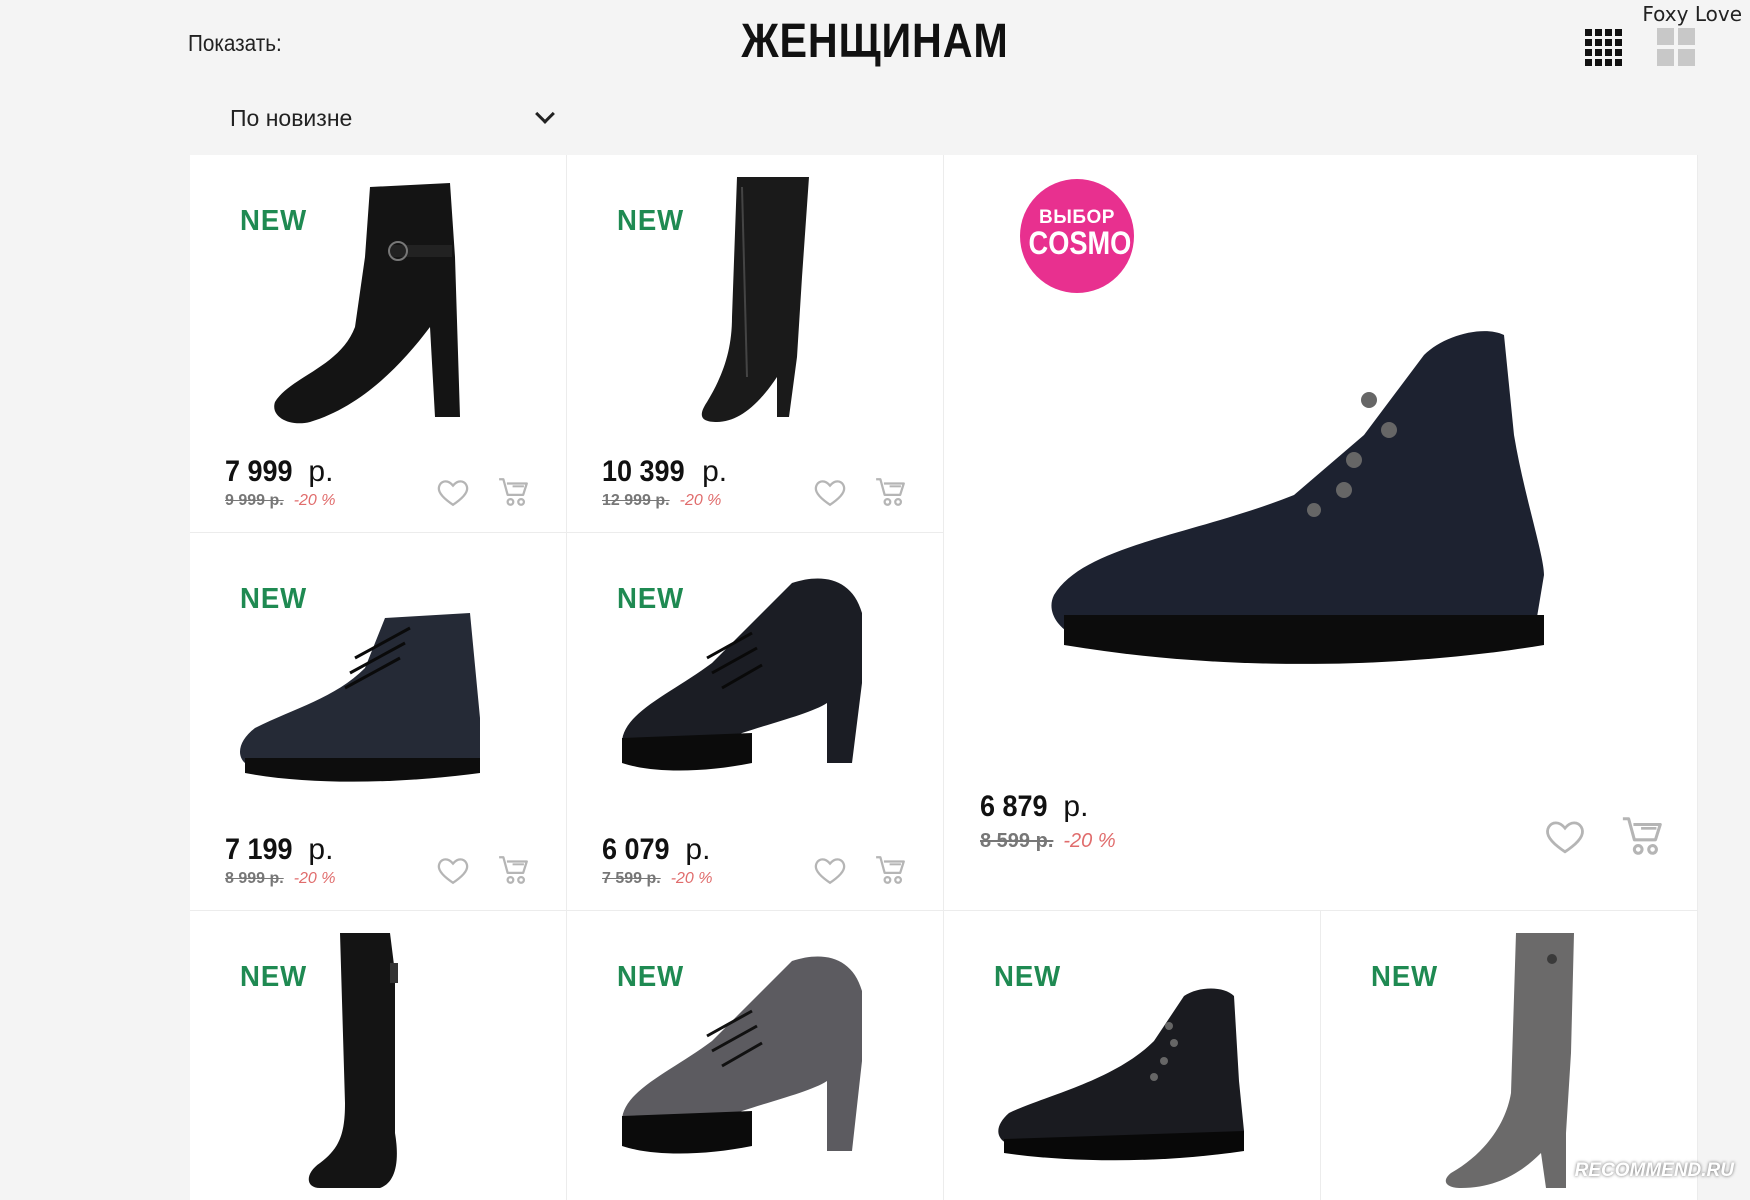 Image resolution: width=1750 pixels, height=1200 pixels. Describe the element at coordinates (1077, 236) in the screenshot. I see `cosmo-badge: ВЫБОР COSMO` at that location.